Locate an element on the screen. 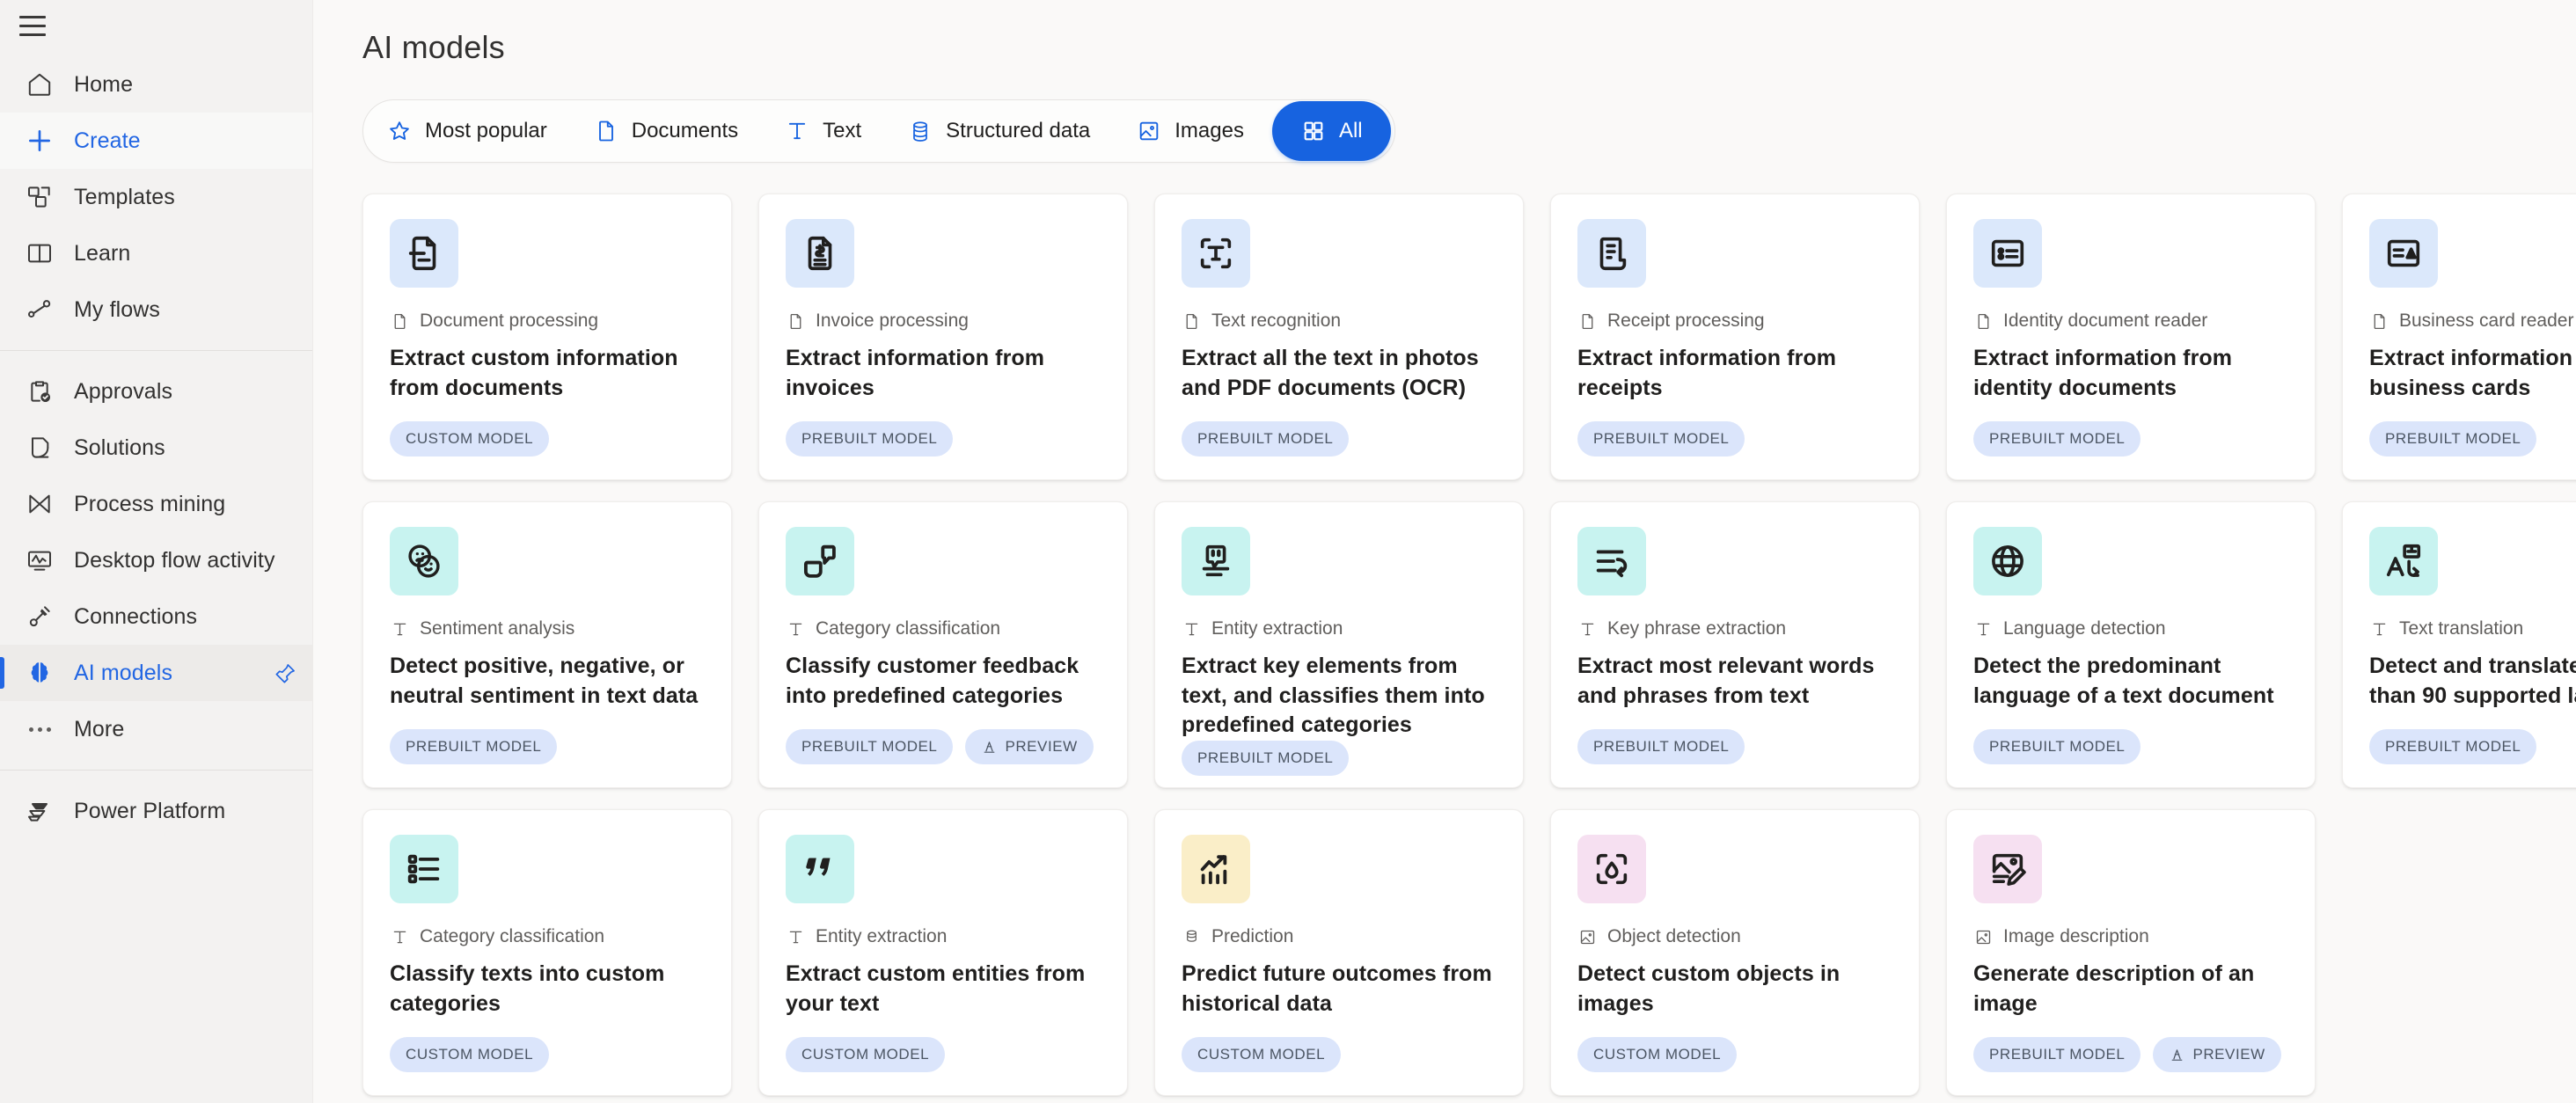 Image resolution: width=2576 pixels, height=1103 pixels. sidebar-item-label: Home is located at coordinates (104, 84).